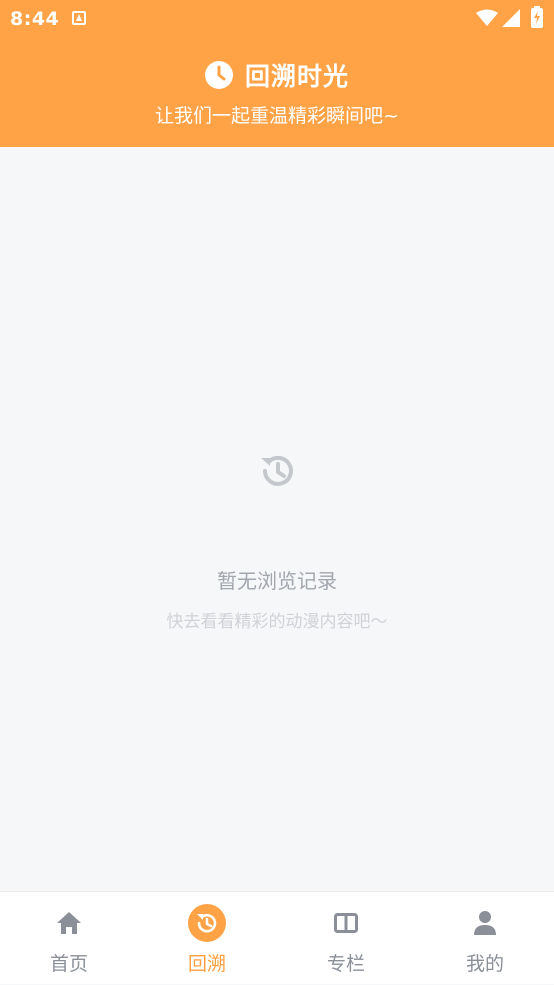 The width and height of the screenshot is (554, 985). Describe the element at coordinates (277, 622) in the screenshot. I see `empty-state-subtitle: 快去看看精彩的动漫内容吧～` at that location.